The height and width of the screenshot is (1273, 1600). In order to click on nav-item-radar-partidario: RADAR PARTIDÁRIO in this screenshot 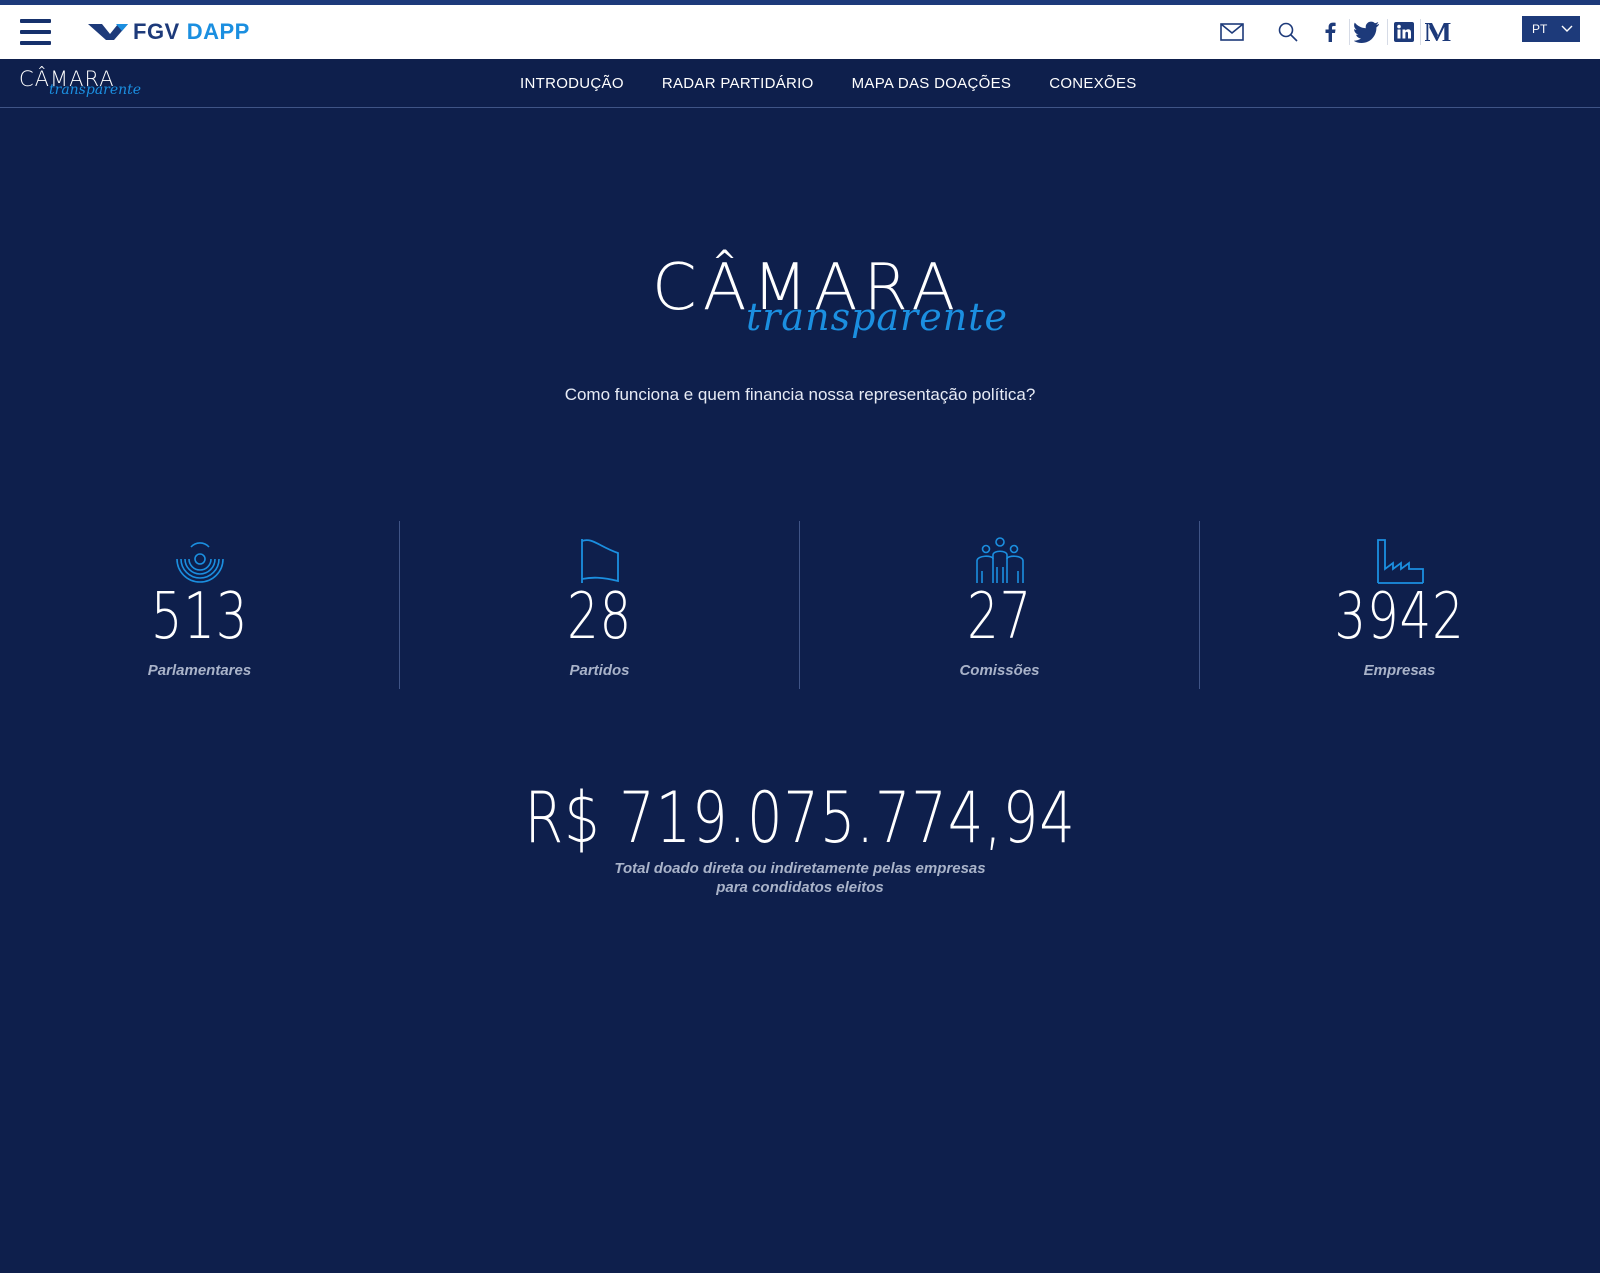, I will do `click(738, 83)`.